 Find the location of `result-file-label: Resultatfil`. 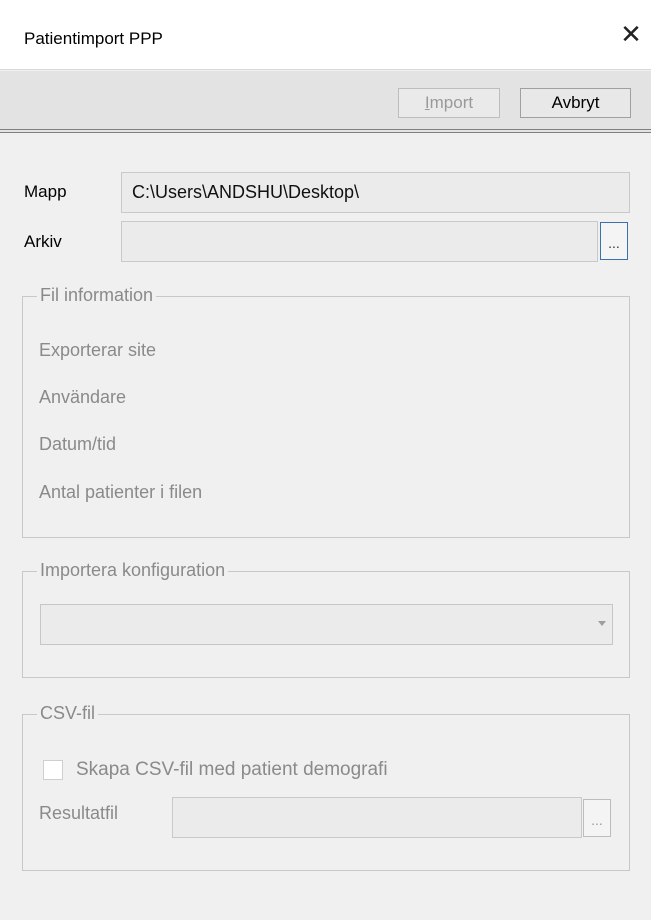

result-file-label: Resultatfil is located at coordinates (79, 813).